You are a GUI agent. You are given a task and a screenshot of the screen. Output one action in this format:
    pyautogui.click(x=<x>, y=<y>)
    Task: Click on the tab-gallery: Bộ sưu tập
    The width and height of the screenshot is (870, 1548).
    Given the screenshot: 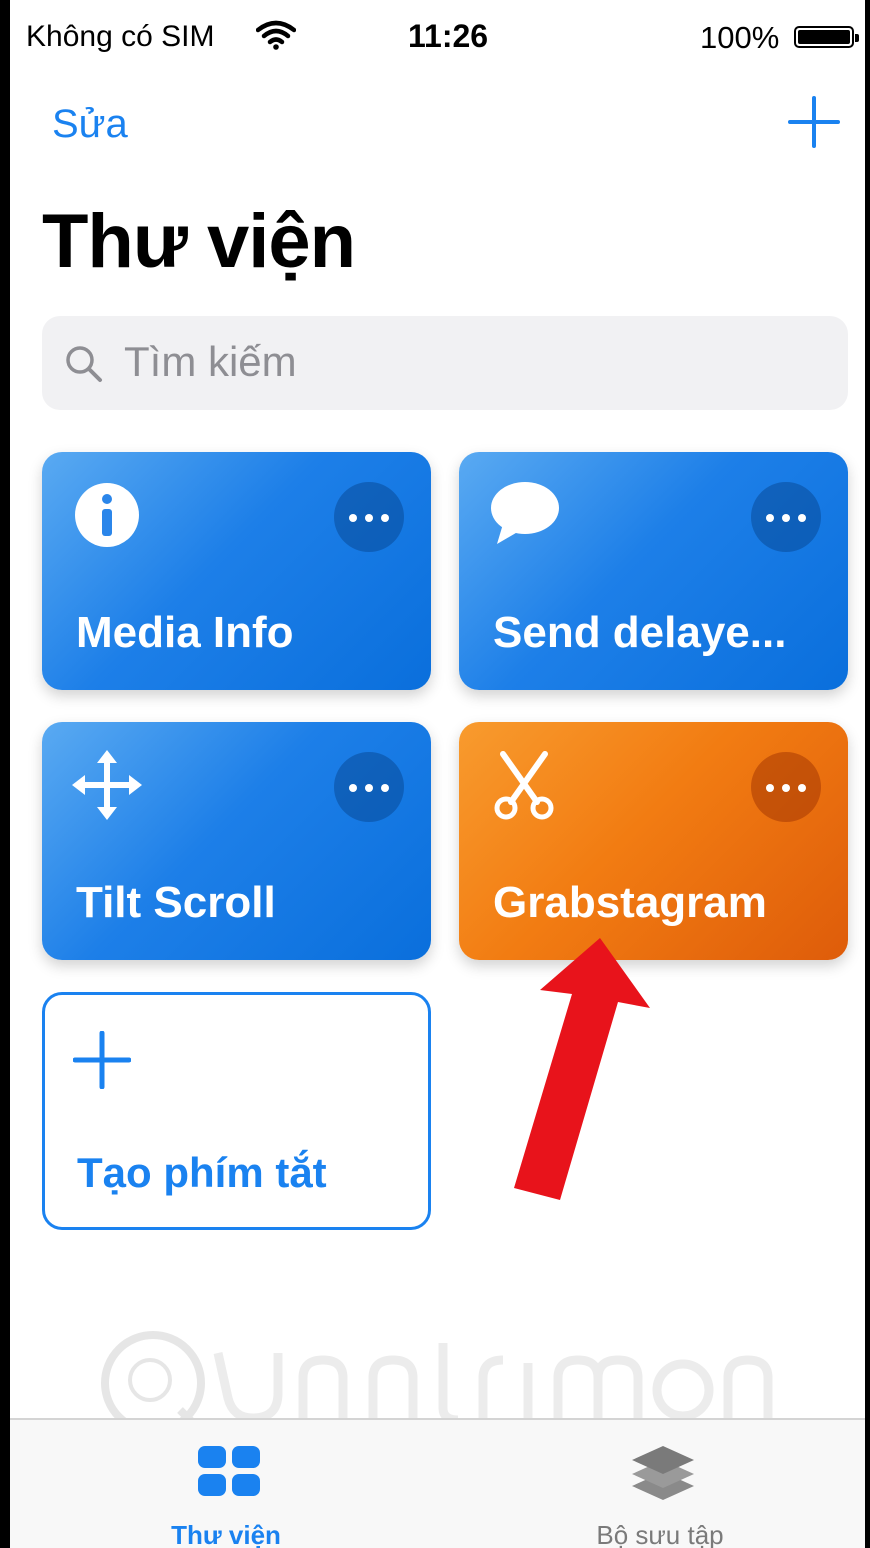 What is the action you would take?
    pyautogui.click(x=660, y=1484)
    